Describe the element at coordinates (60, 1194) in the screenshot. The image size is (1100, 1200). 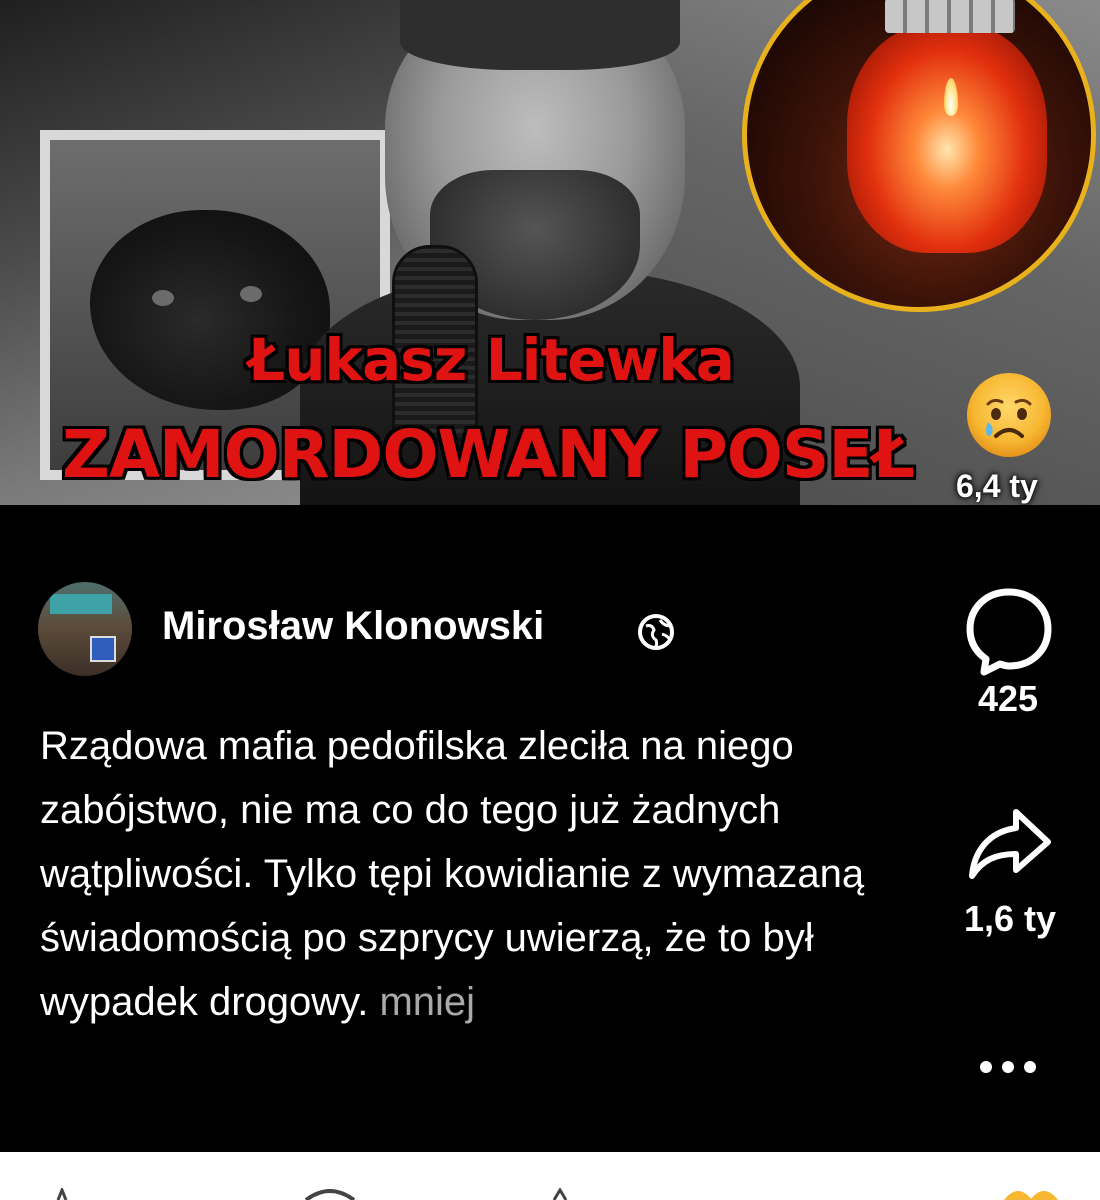
I see `like-icon` at that location.